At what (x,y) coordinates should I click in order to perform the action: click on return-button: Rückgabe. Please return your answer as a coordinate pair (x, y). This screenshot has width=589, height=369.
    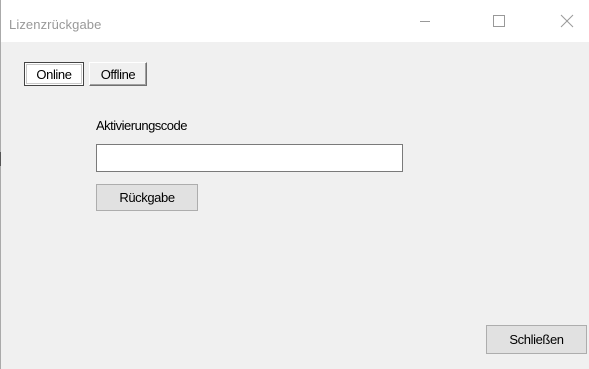
    Looking at the image, I should click on (147, 197).